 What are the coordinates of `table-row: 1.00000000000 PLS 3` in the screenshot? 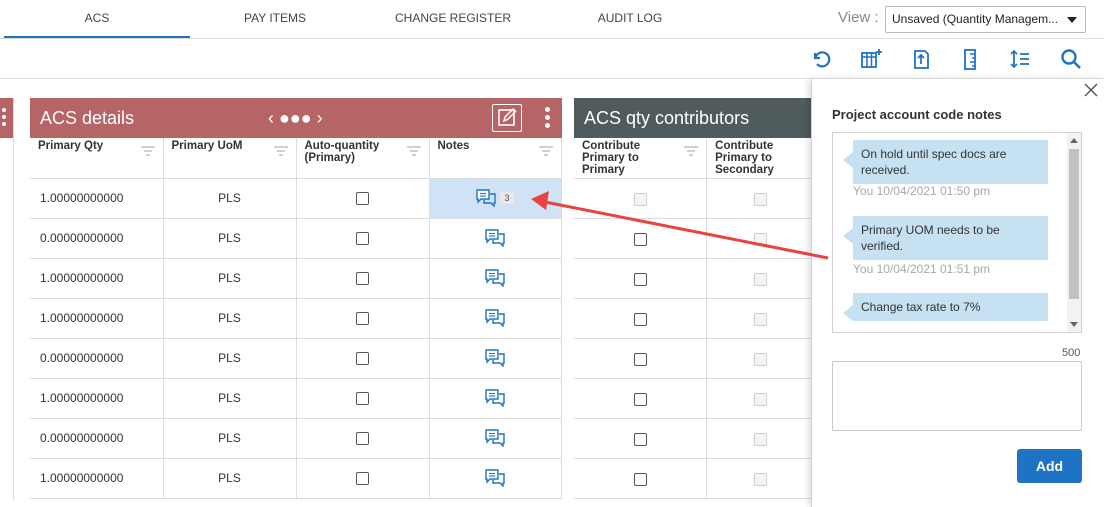 It's located at (296, 198).